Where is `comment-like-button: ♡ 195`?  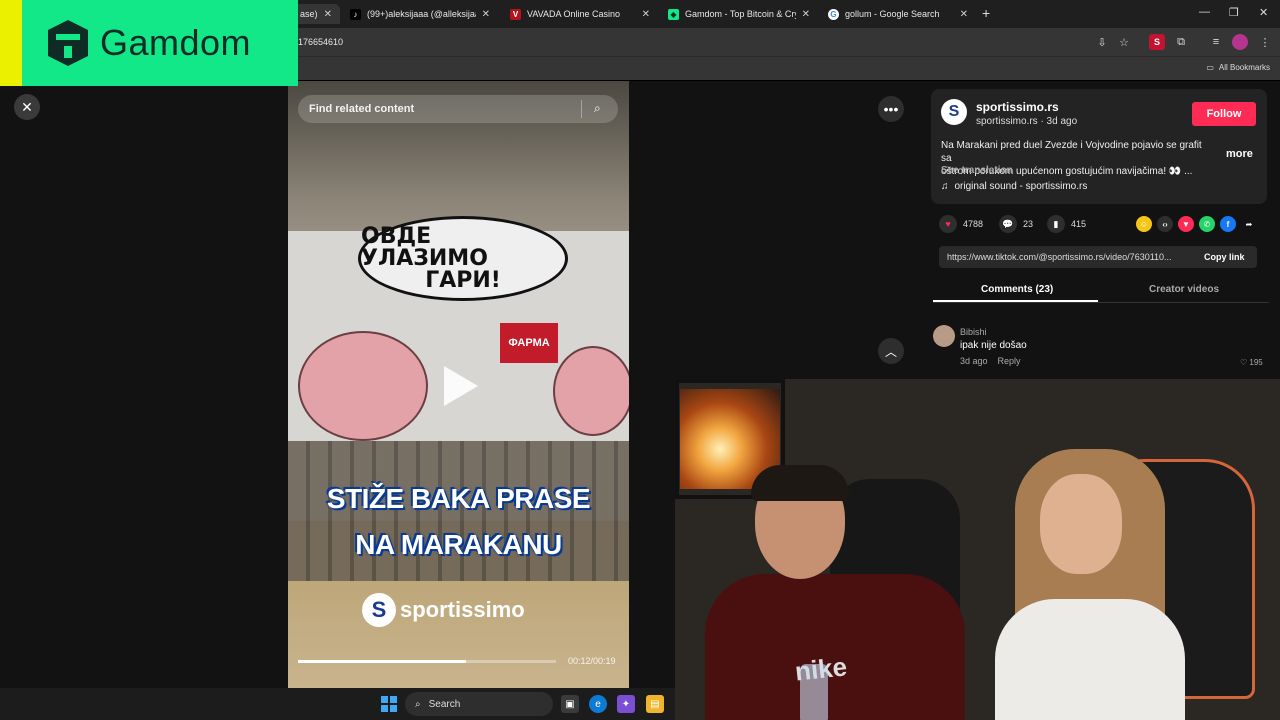 comment-like-button: ♡ 195 is located at coordinates (1251, 362).